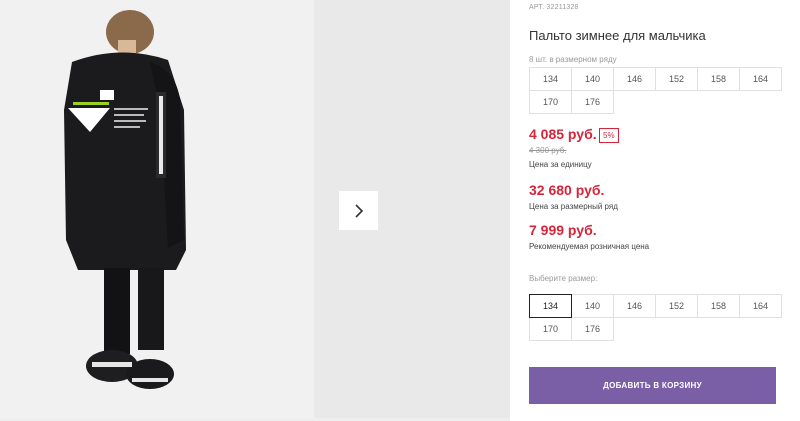  Describe the element at coordinates (760, 79) in the screenshot. I see `size-row-cell: 164` at that location.